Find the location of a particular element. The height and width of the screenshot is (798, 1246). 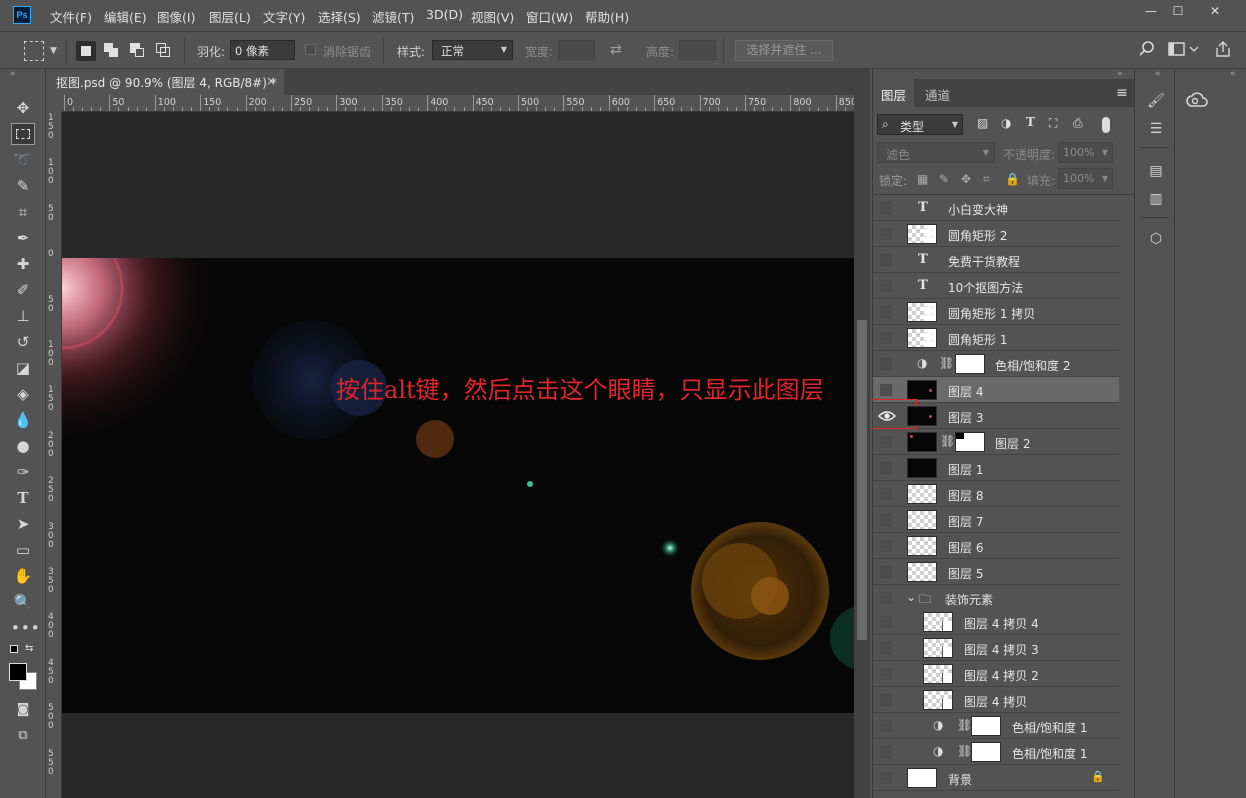

layer-row: ◑ ⛓ 色相/饱和度 2 is located at coordinates (996, 364).